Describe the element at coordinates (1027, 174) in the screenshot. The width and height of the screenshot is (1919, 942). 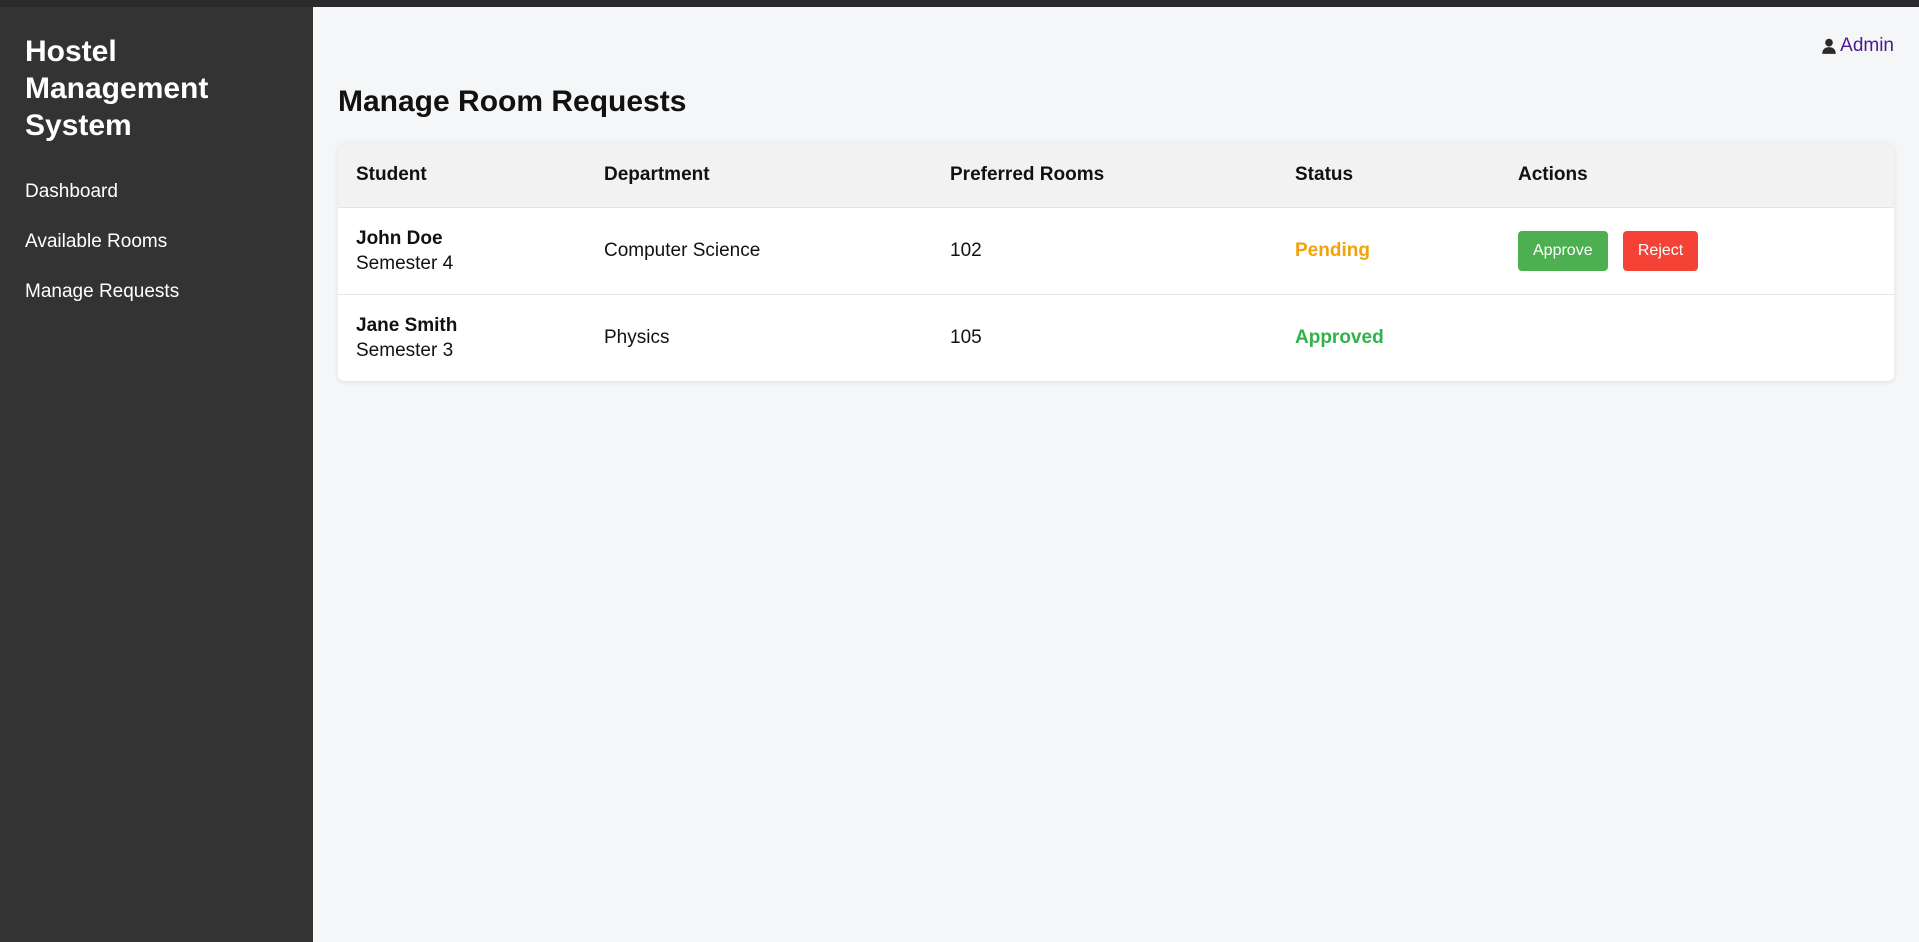
I see `column-header-preferred-rooms: Preferred Rooms` at that location.